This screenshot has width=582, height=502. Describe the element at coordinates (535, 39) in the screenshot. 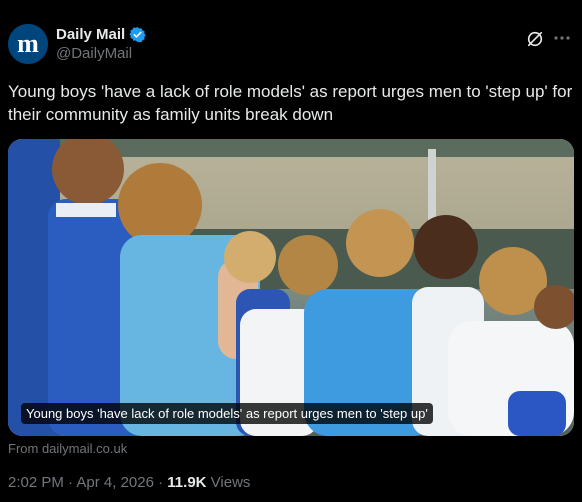

I see `grok-icon` at that location.